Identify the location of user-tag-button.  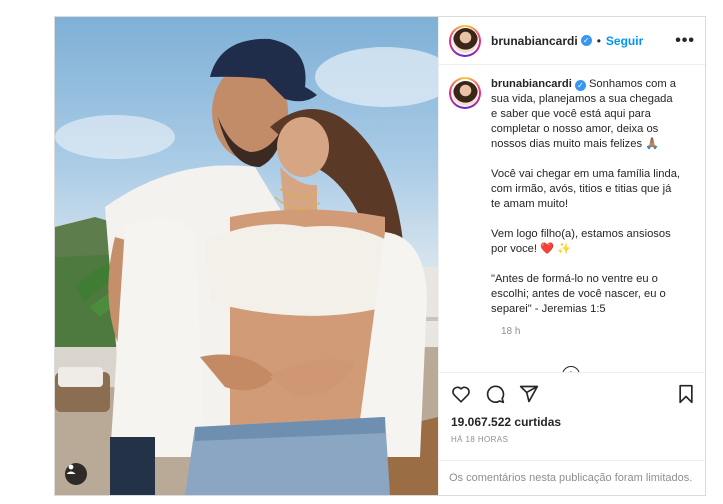
(76, 474).